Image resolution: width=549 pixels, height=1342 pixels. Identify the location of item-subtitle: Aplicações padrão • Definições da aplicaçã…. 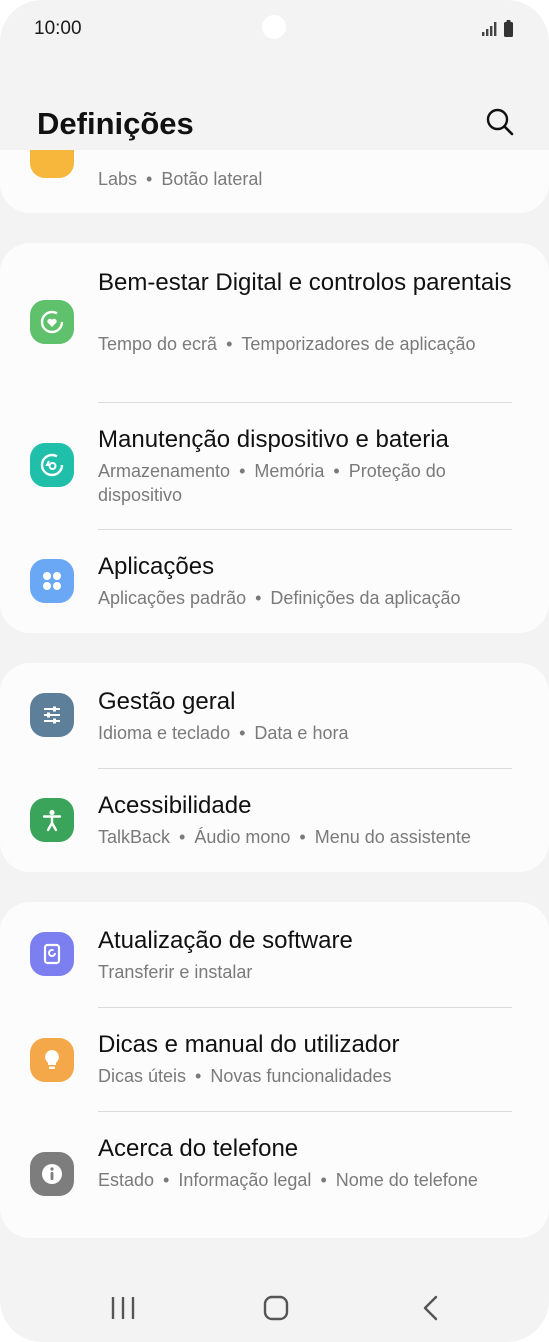
(279, 598).